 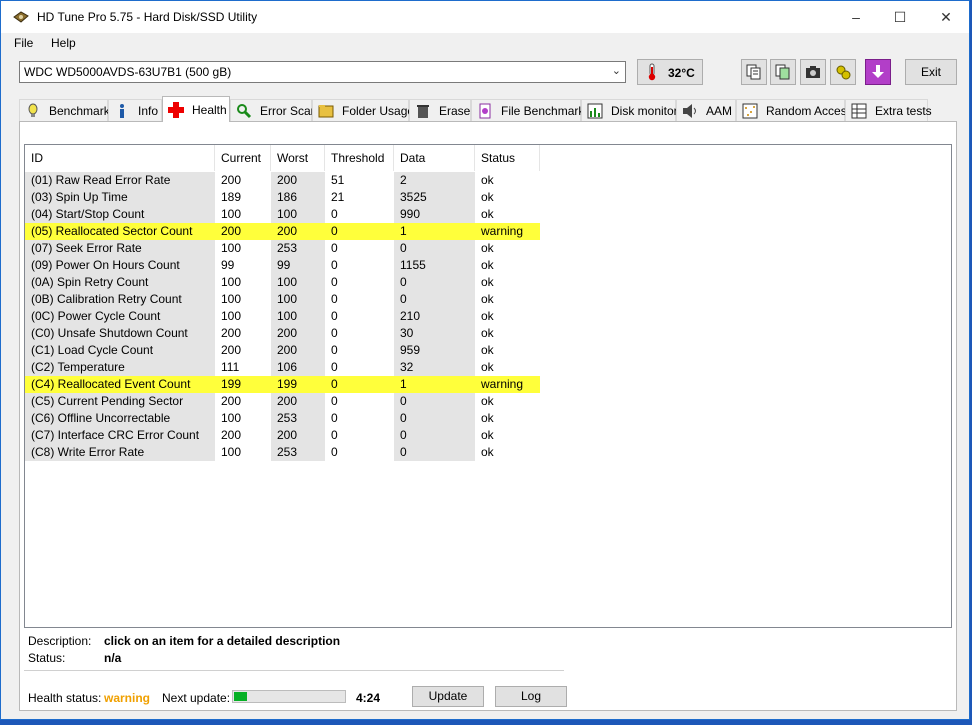 What do you see at coordinates (527, 110) in the screenshot?
I see `tab-file-benchmark: File Benchmark` at bounding box center [527, 110].